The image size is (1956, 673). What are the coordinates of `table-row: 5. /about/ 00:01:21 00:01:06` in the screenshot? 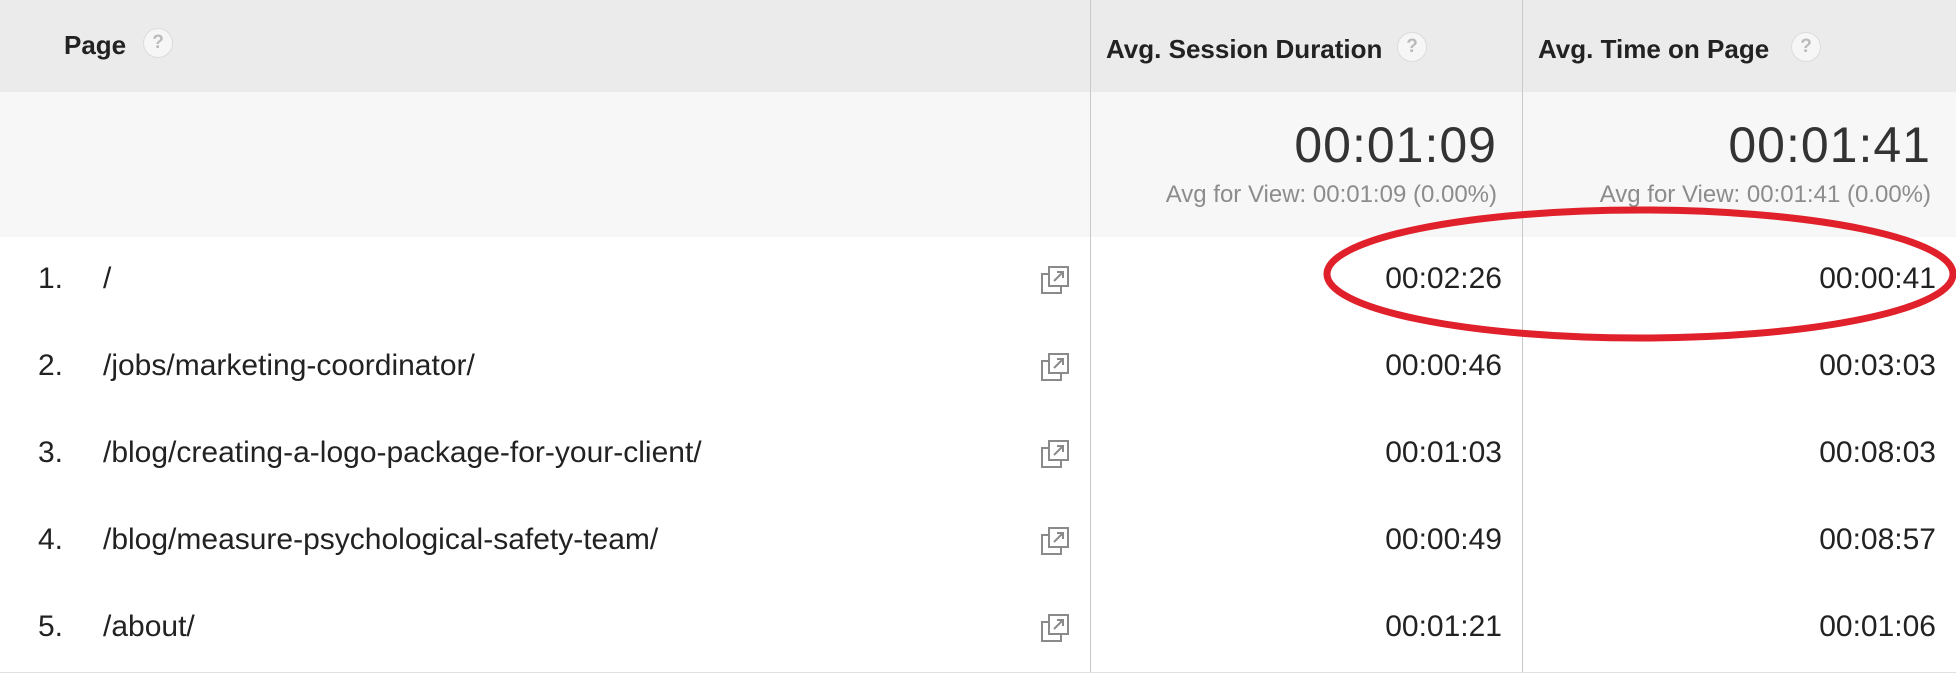 It's located at (978, 629).